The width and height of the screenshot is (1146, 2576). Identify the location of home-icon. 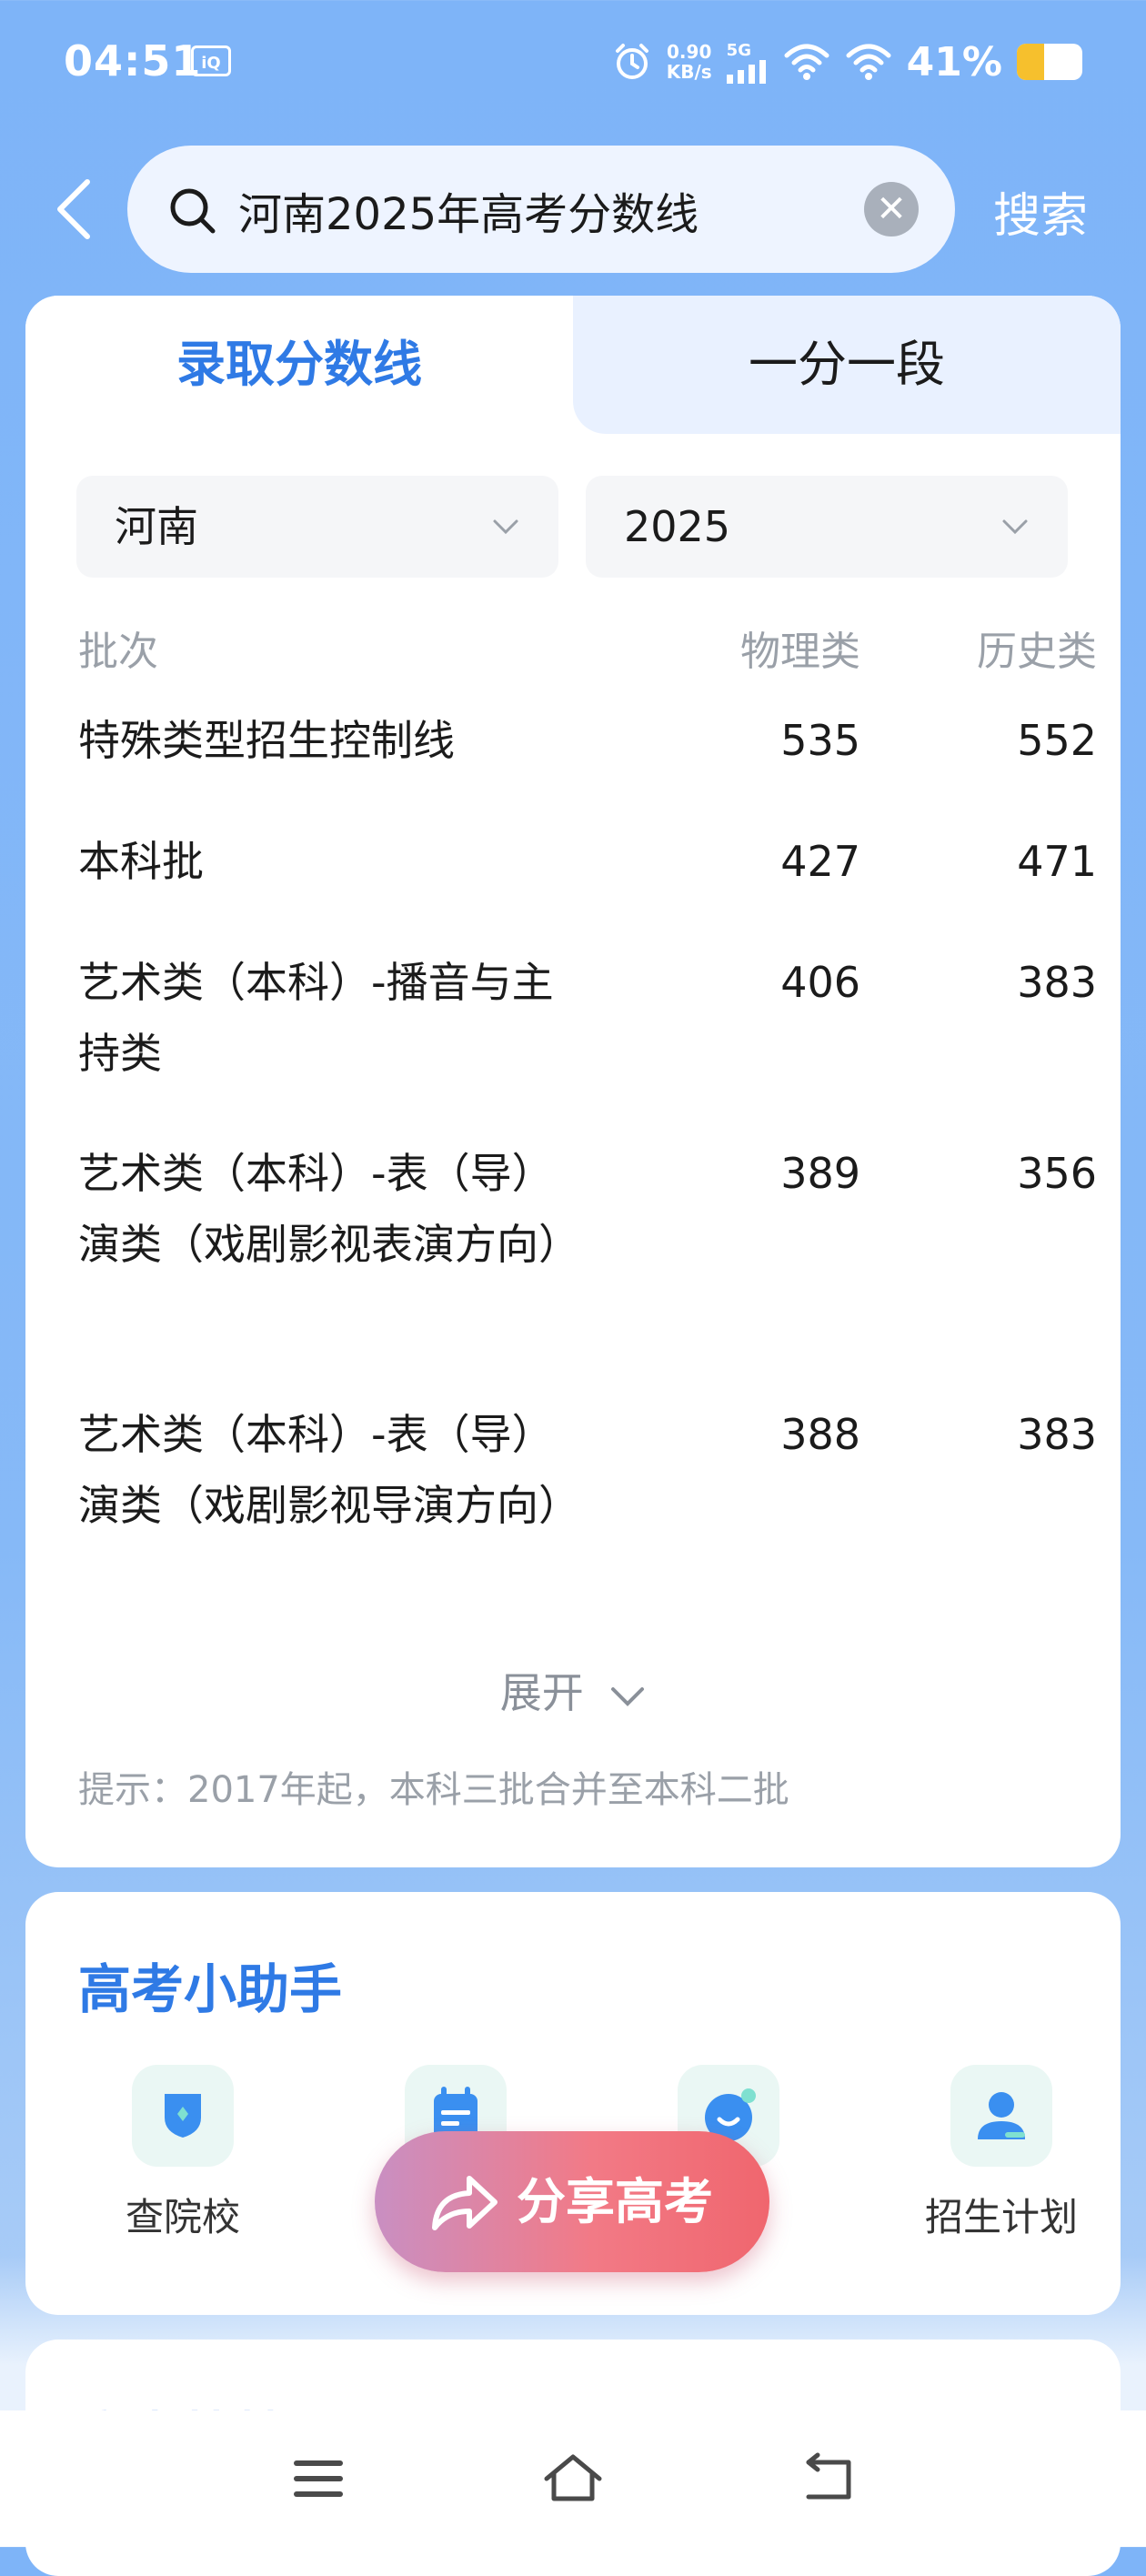
(573, 2478).